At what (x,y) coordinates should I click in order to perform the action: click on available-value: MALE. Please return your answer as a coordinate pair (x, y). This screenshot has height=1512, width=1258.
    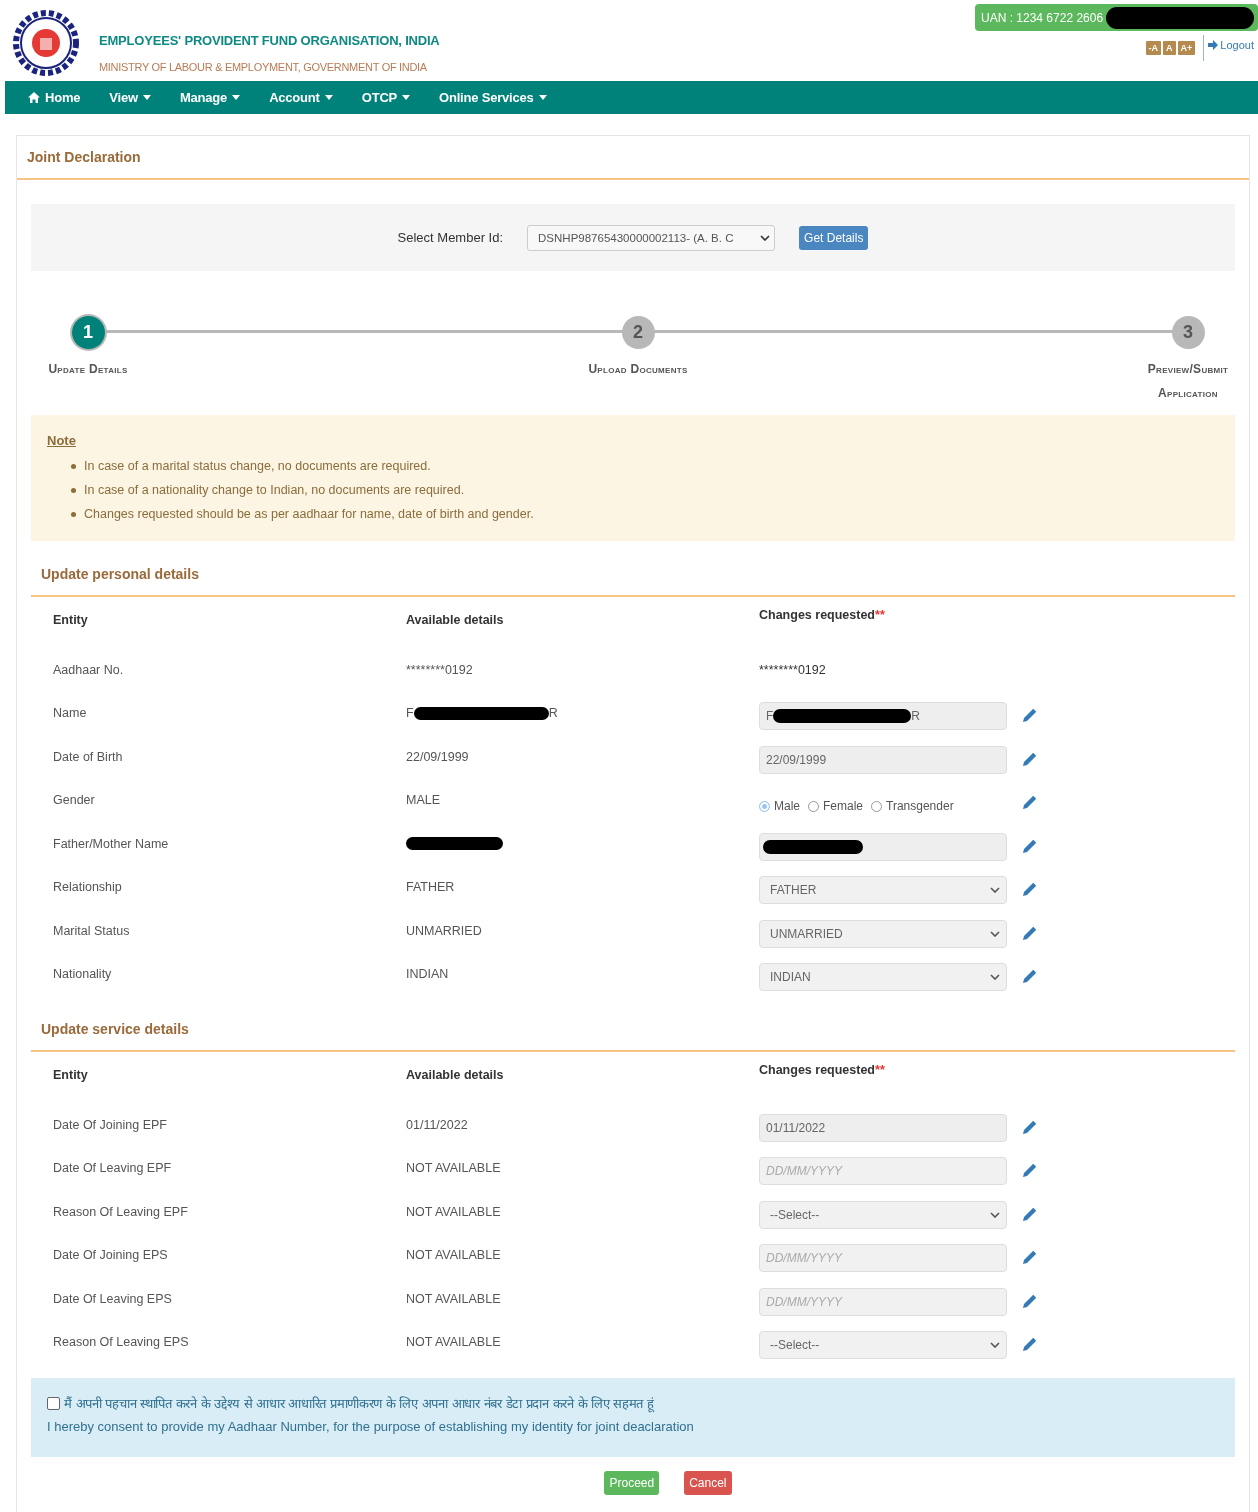
    Looking at the image, I should click on (423, 800).